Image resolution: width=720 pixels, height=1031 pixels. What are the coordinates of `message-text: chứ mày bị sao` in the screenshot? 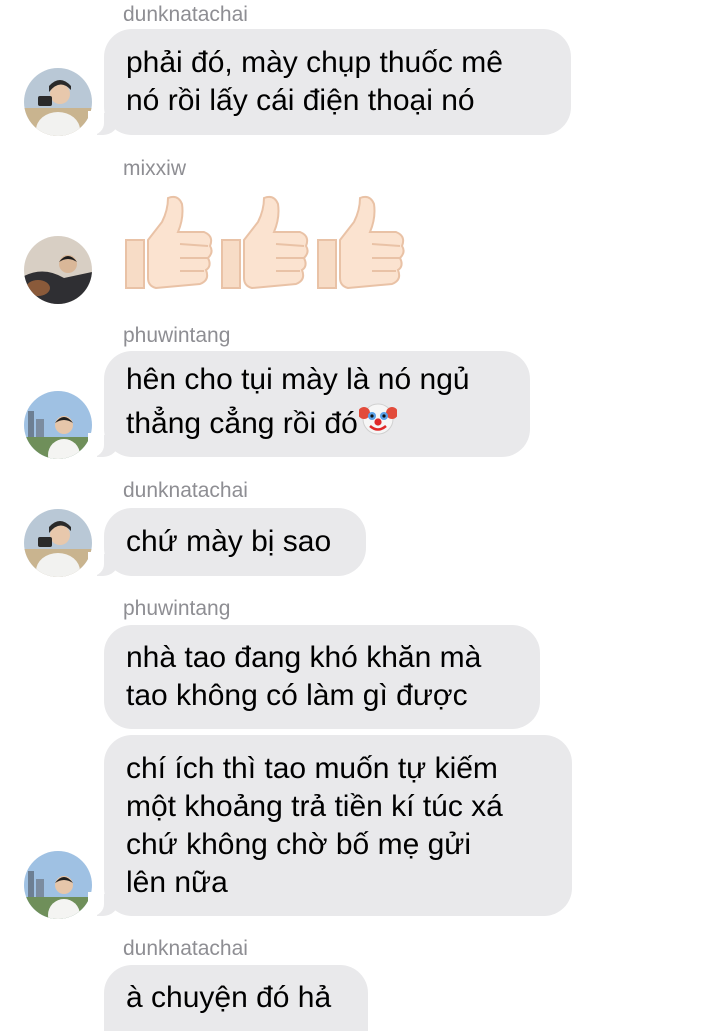 It's located at (229, 541).